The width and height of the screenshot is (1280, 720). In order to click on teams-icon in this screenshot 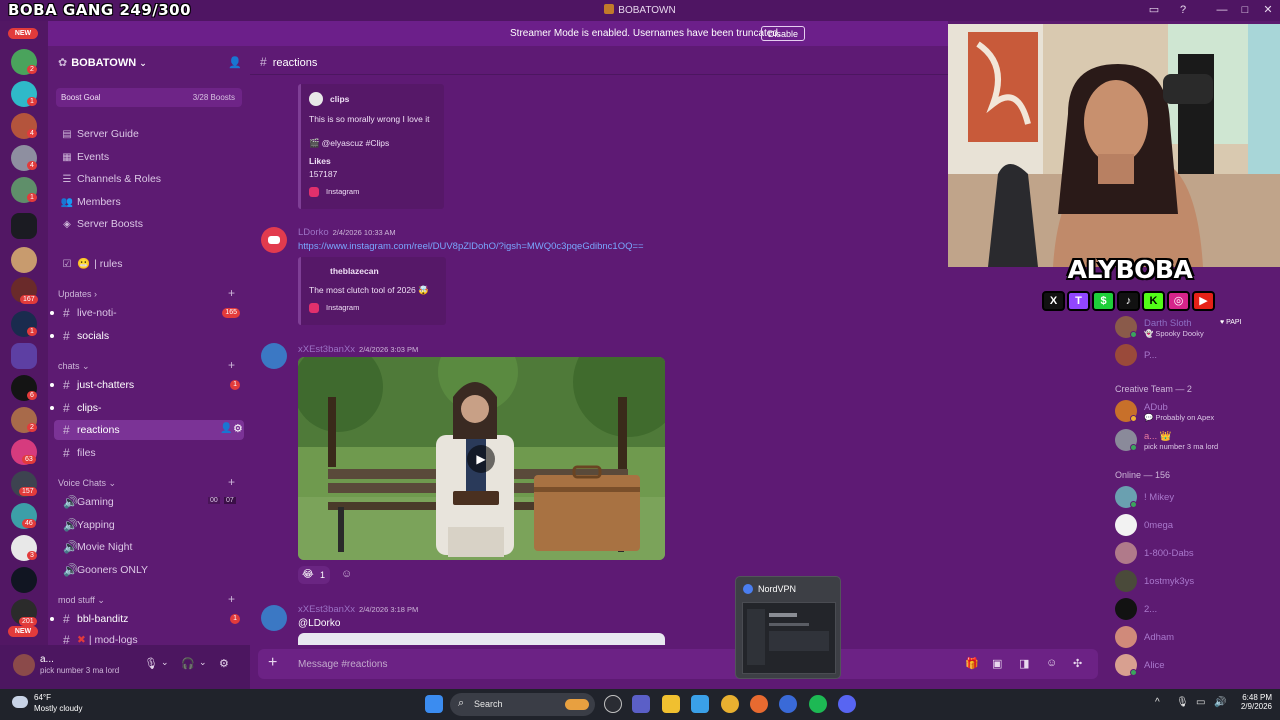, I will do `click(641, 704)`.